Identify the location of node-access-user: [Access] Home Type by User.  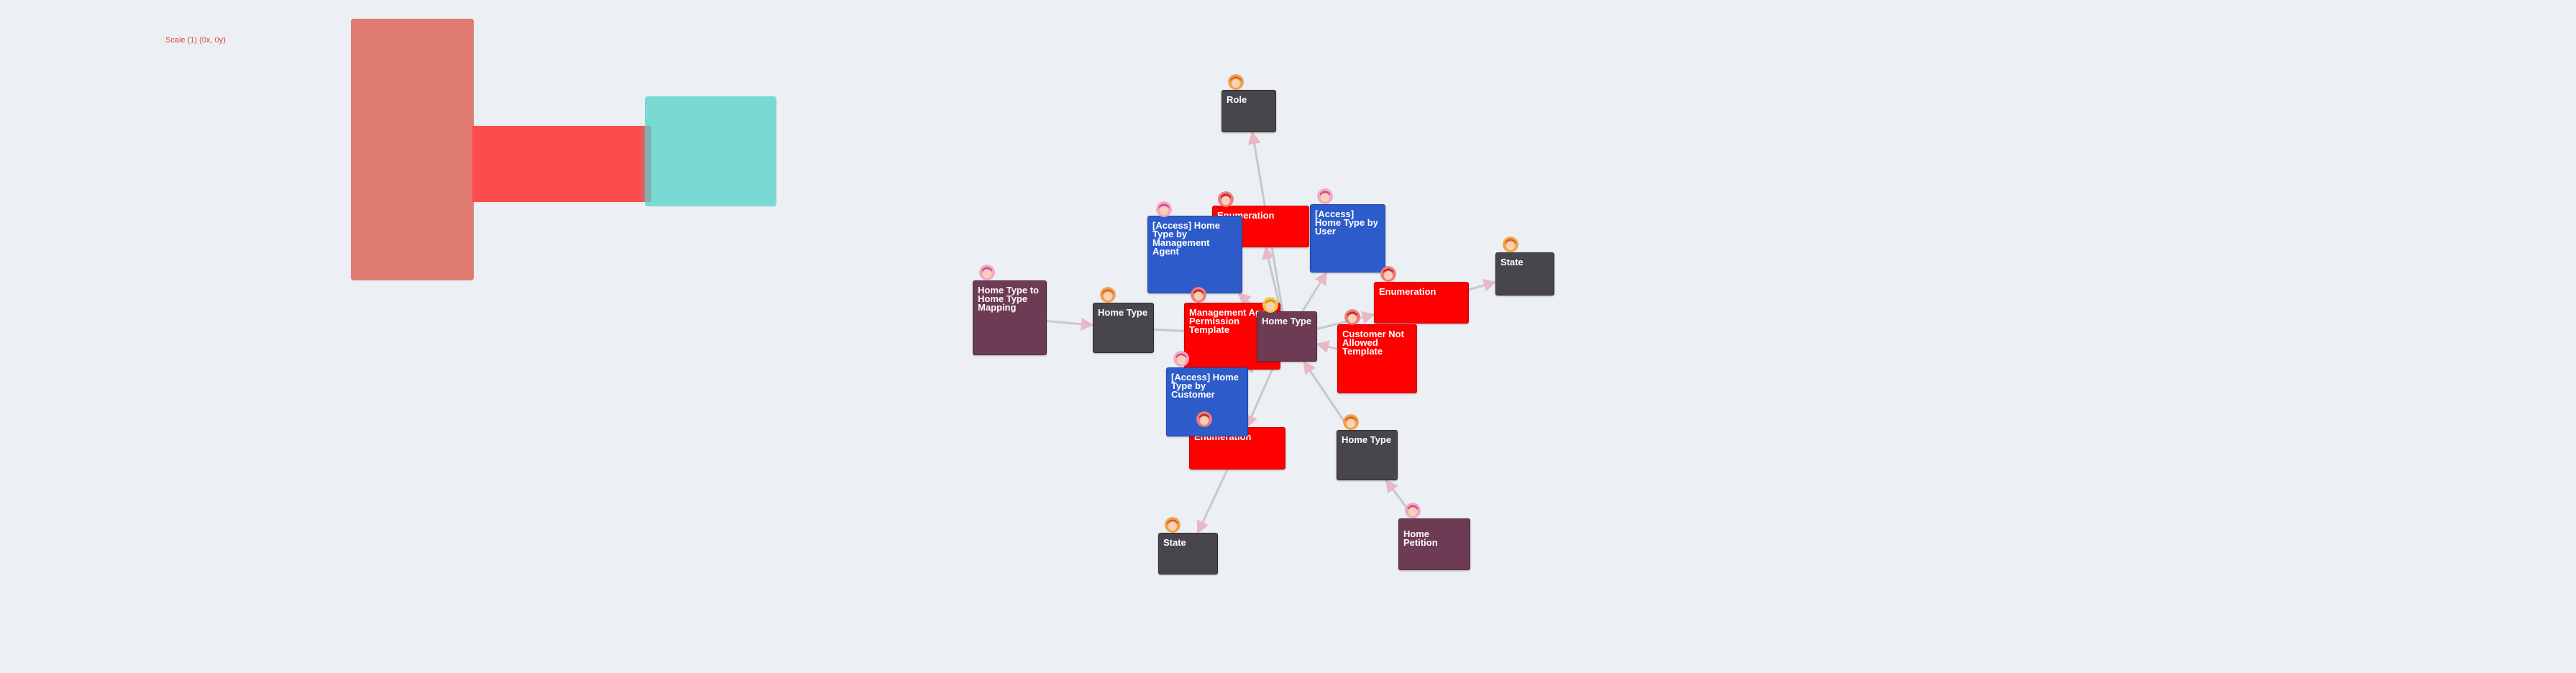
(1347, 238).